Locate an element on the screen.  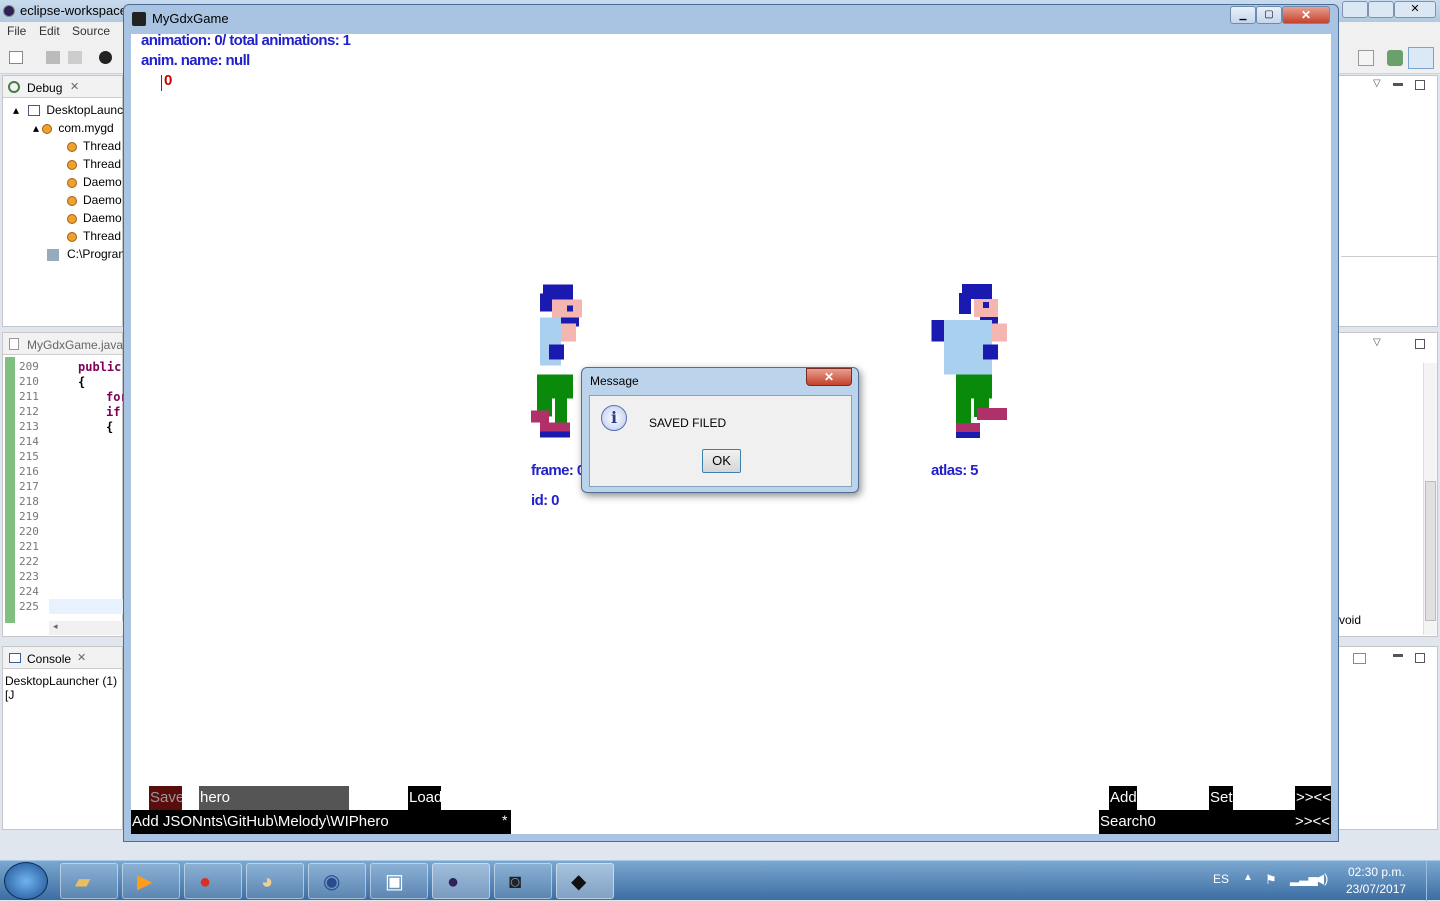
eclipse-minimize-button is located at coordinates (1355, 9).